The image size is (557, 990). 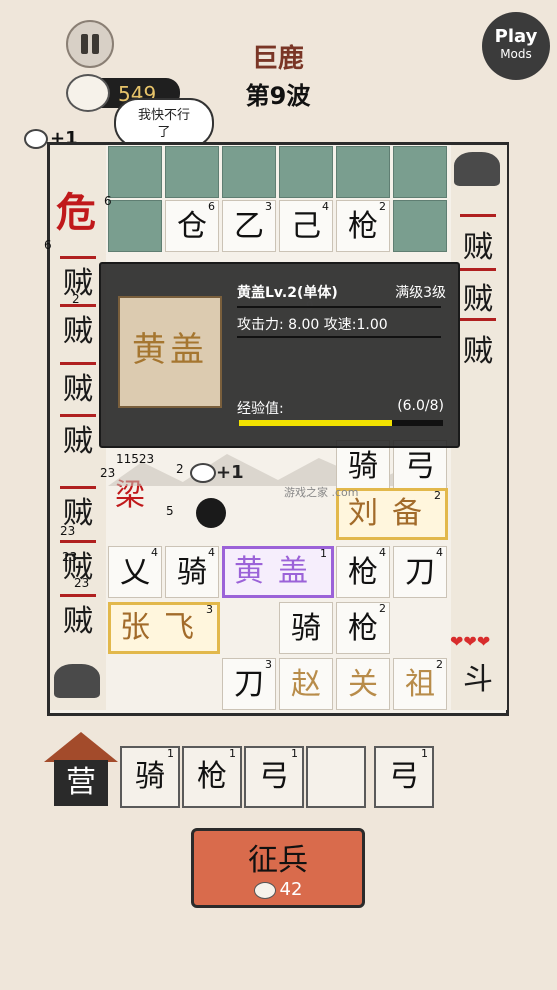 What do you see at coordinates (287, 293) in the screenshot?
I see `popup-title: 黄盖Lv.2(单体)` at bounding box center [287, 293].